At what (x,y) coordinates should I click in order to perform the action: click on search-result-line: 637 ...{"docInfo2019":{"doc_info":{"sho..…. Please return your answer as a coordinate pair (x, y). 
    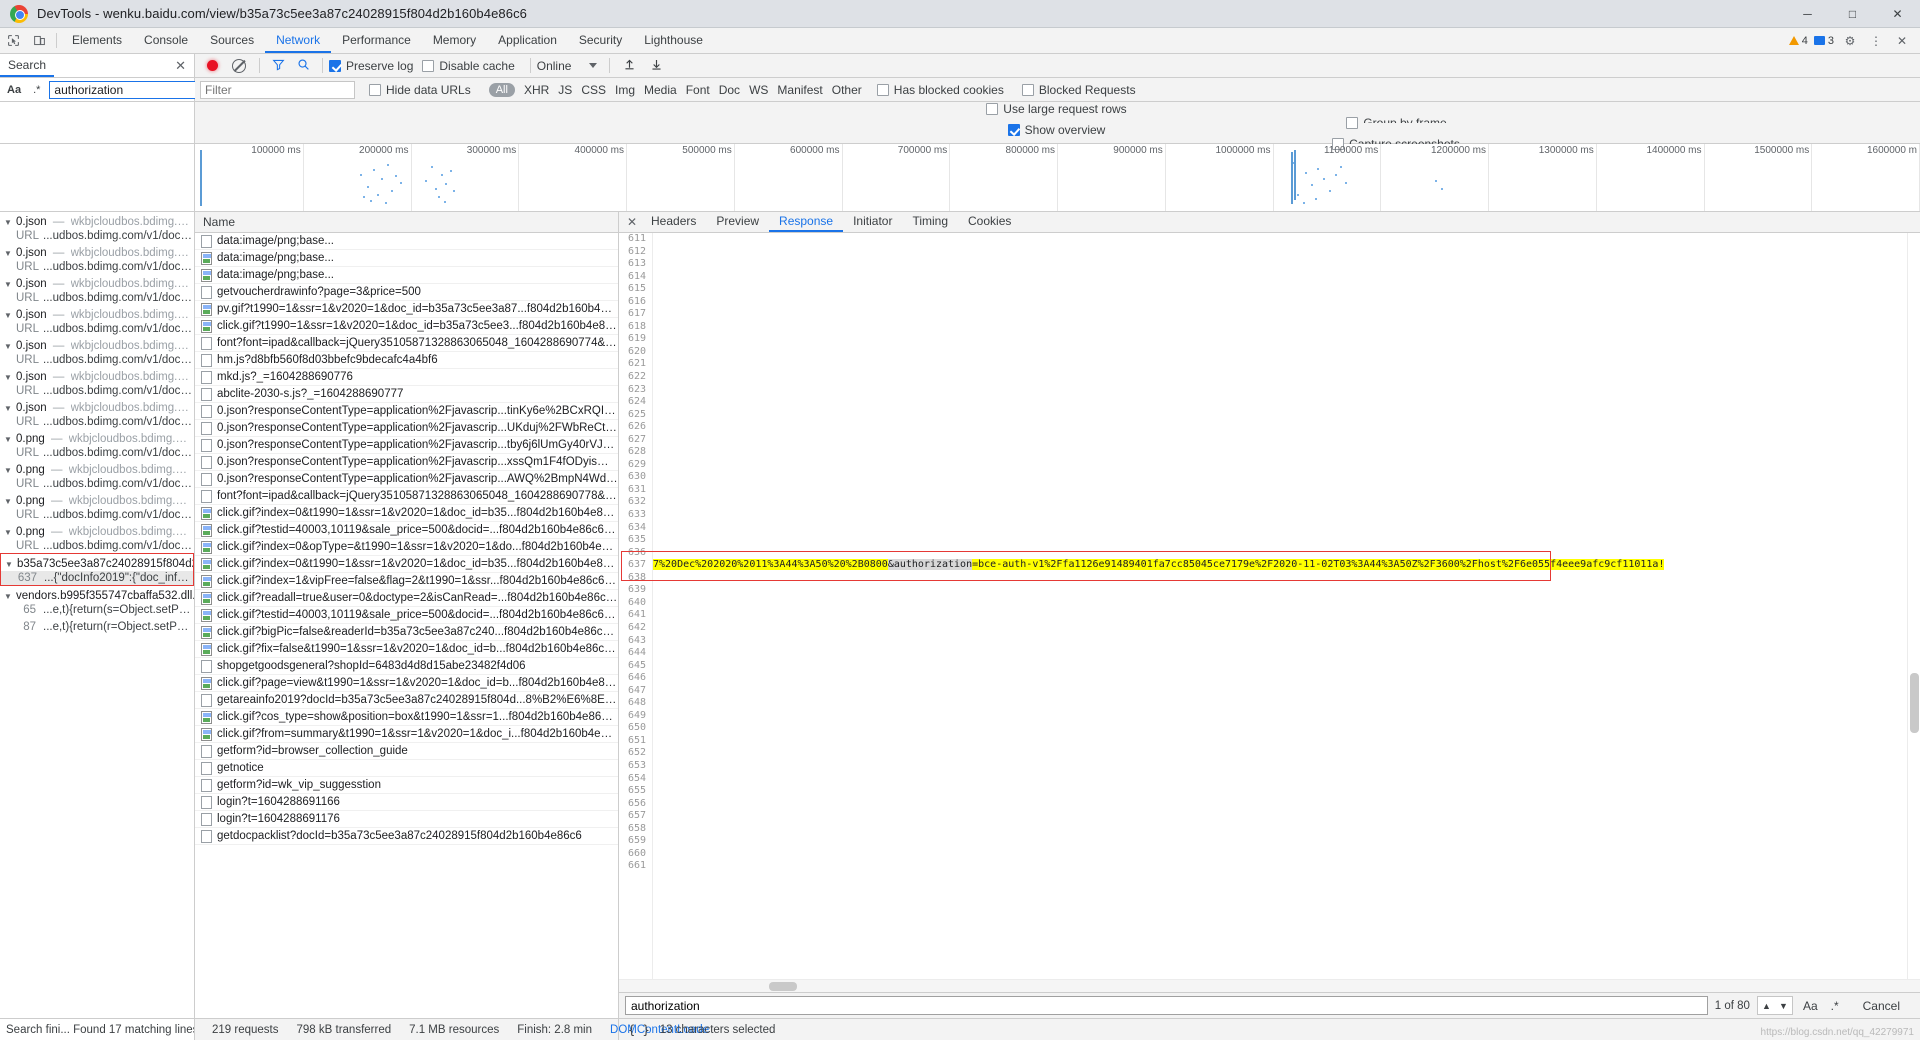
    Looking at the image, I should click on (97, 578).